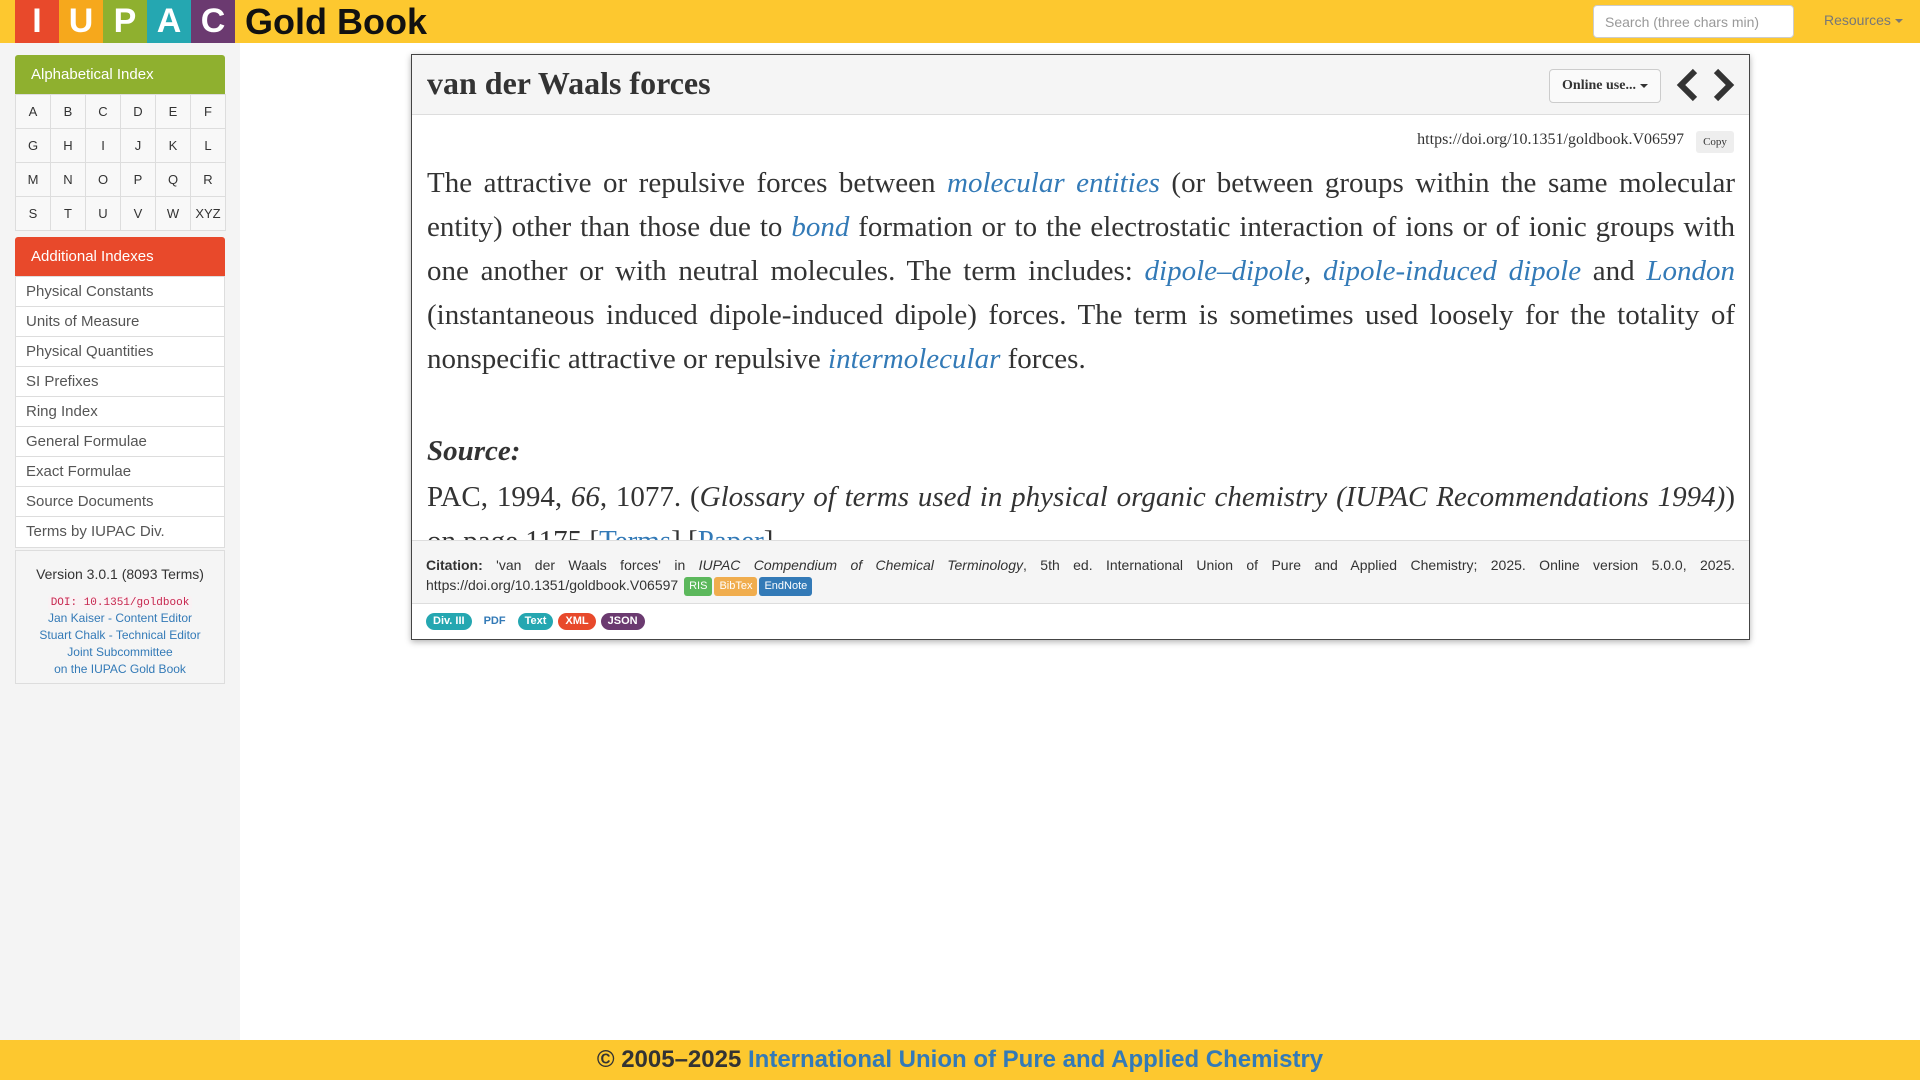 The width and height of the screenshot is (1920, 1080). Describe the element at coordinates (860, 565) in the screenshot. I see `citation-work: IUPAC Compendium of Chemical Terminology` at that location.